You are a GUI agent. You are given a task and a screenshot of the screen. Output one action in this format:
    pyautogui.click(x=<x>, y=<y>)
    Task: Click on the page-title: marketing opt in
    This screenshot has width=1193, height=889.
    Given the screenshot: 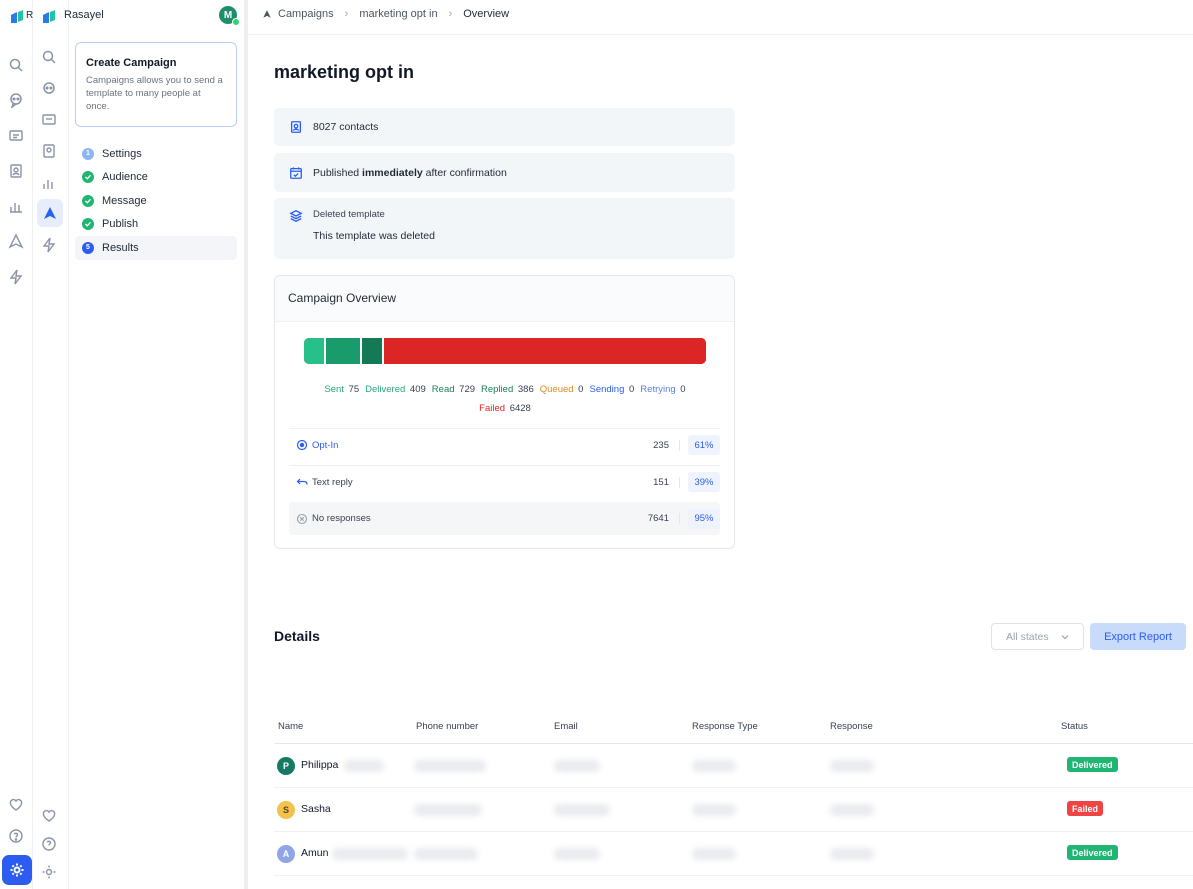 What is the action you would take?
    pyautogui.click(x=344, y=72)
    